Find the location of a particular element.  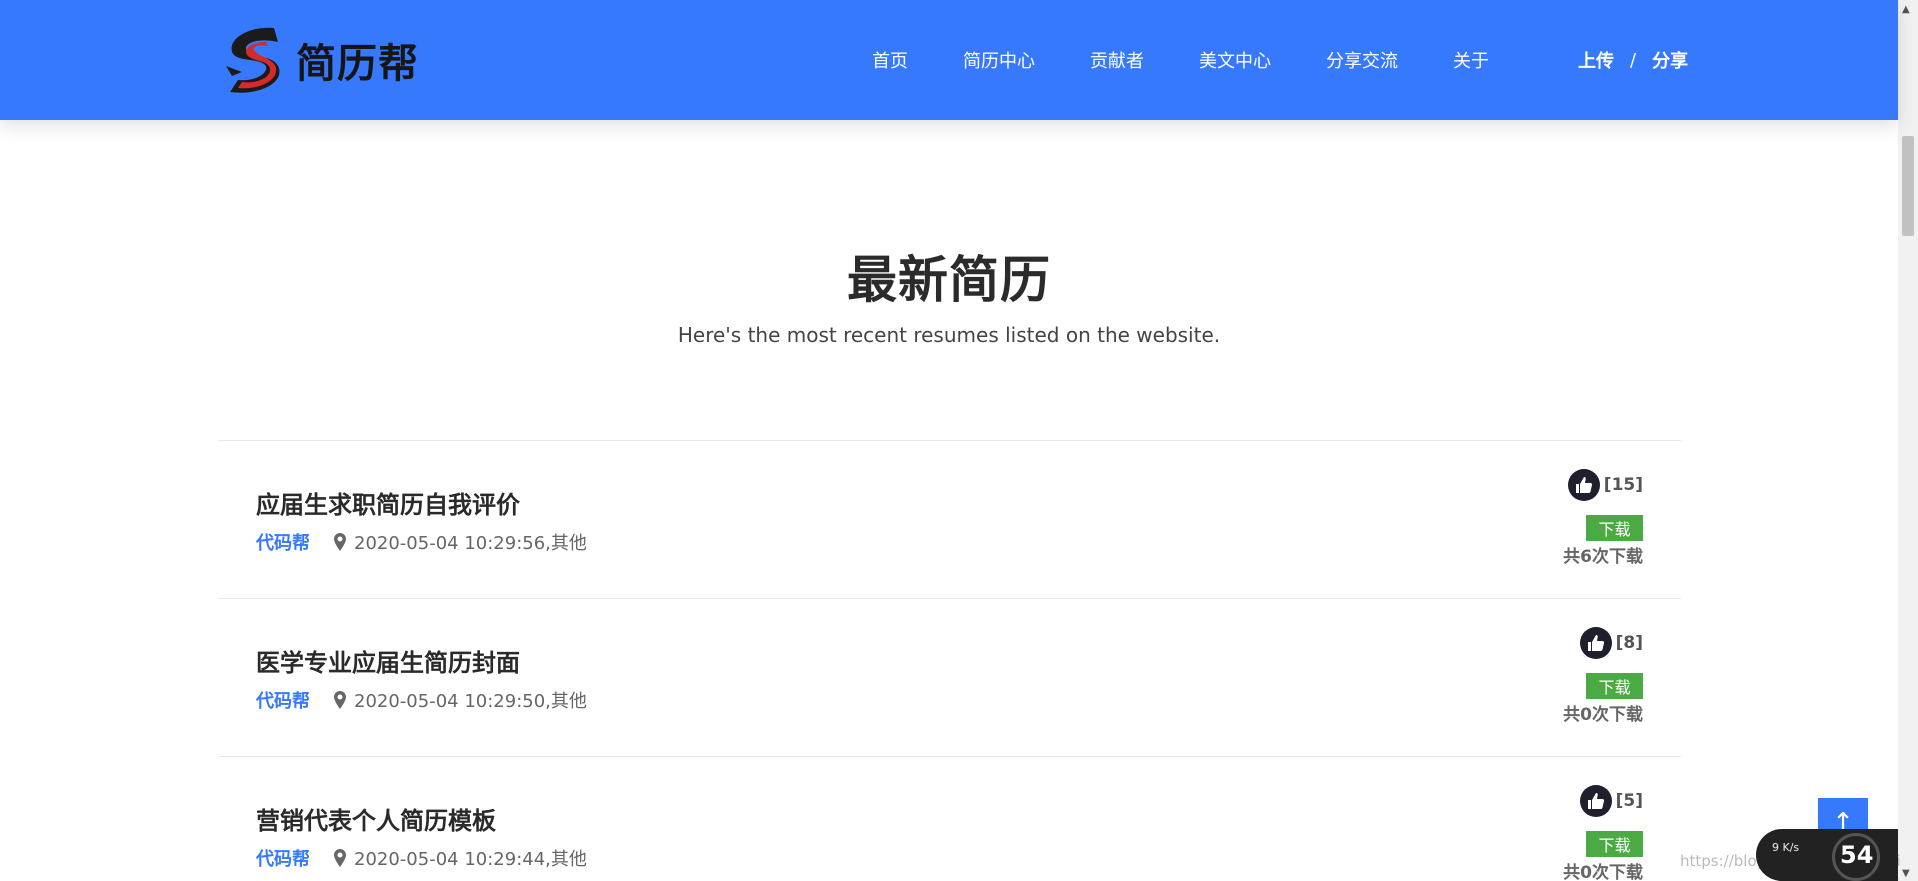

nav-item-about: 关于 is located at coordinates (1471, 60).